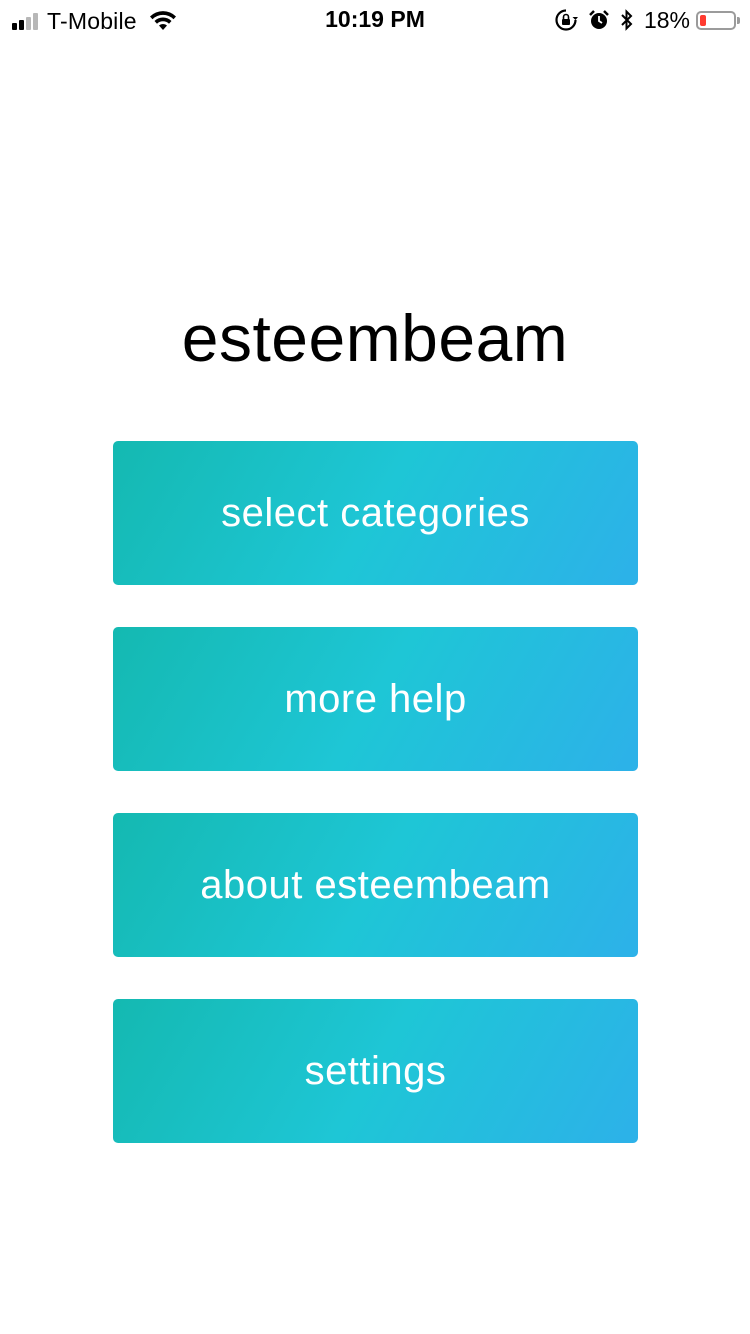 This screenshot has width=750, height=1334. I want to click on settings-button: settings, so click(375, 1071).